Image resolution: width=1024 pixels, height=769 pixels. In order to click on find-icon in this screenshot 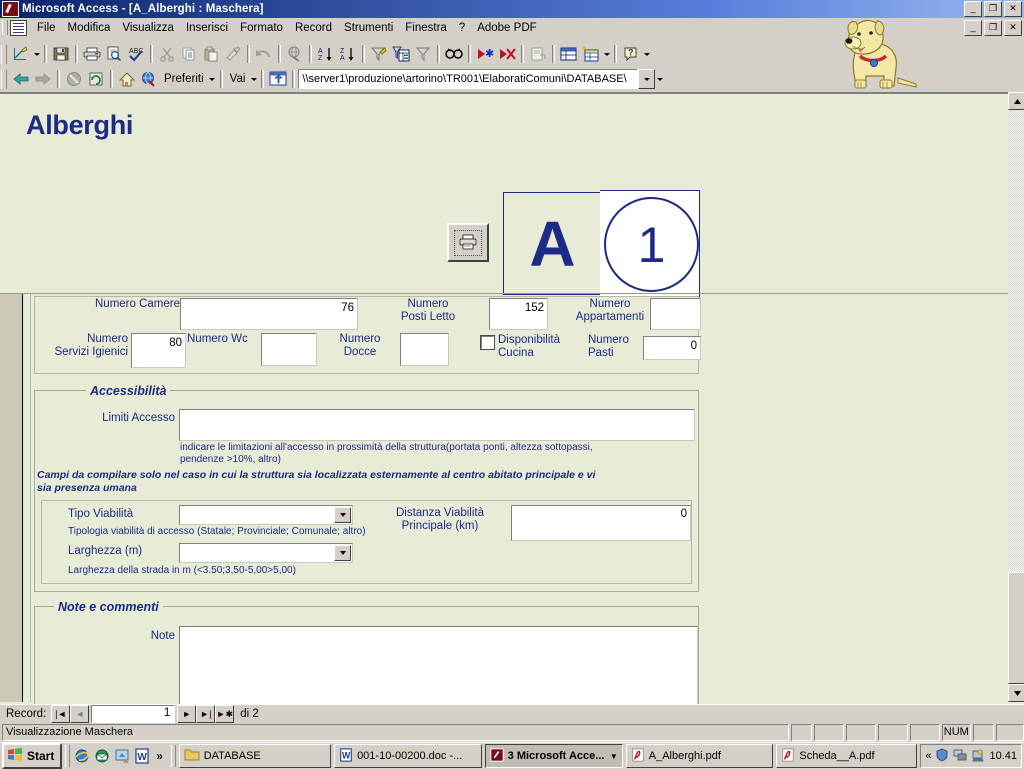, I will do `click(454, 54)`.